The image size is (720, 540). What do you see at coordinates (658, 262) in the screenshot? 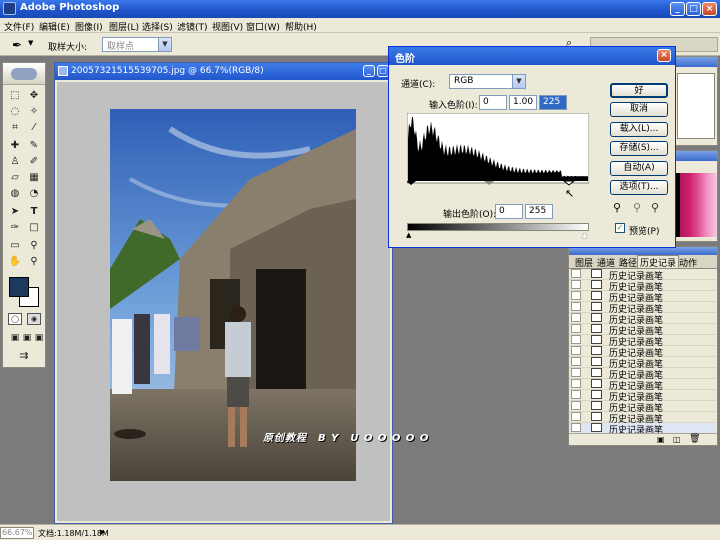
I see `tab-history: 历史记录` at bounding box center [658, 262].